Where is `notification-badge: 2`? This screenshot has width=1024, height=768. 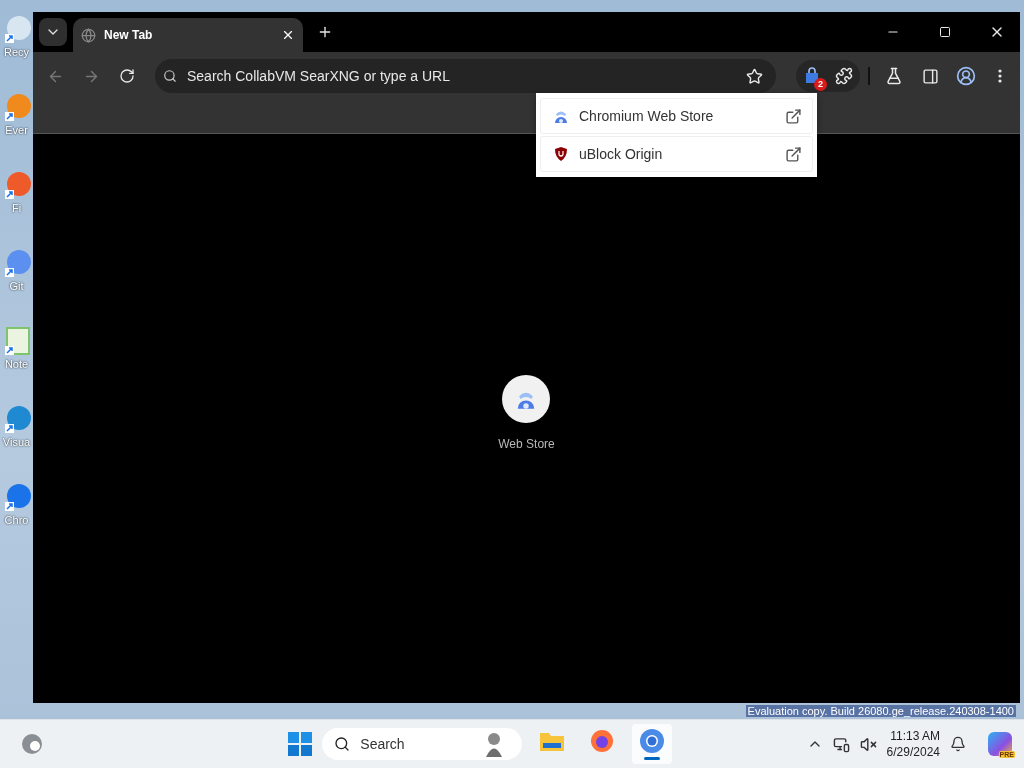
notification-badge: 2 is located at coordinates (820, 84).